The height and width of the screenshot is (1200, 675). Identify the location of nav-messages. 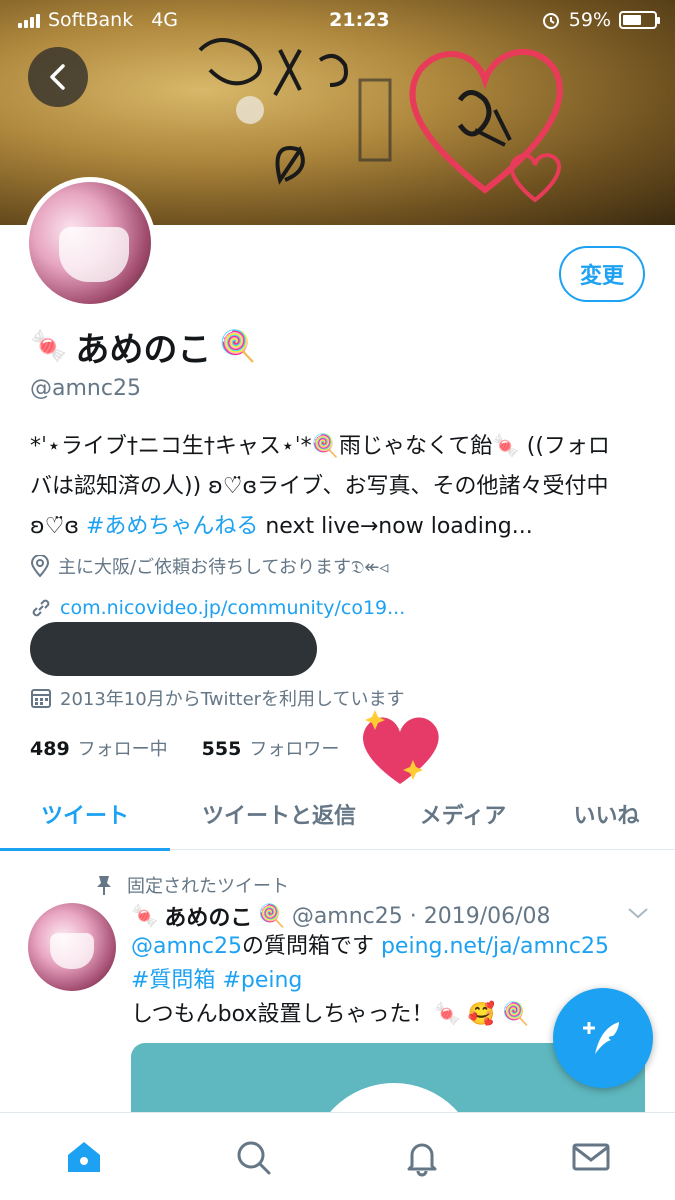
(591, 1157).